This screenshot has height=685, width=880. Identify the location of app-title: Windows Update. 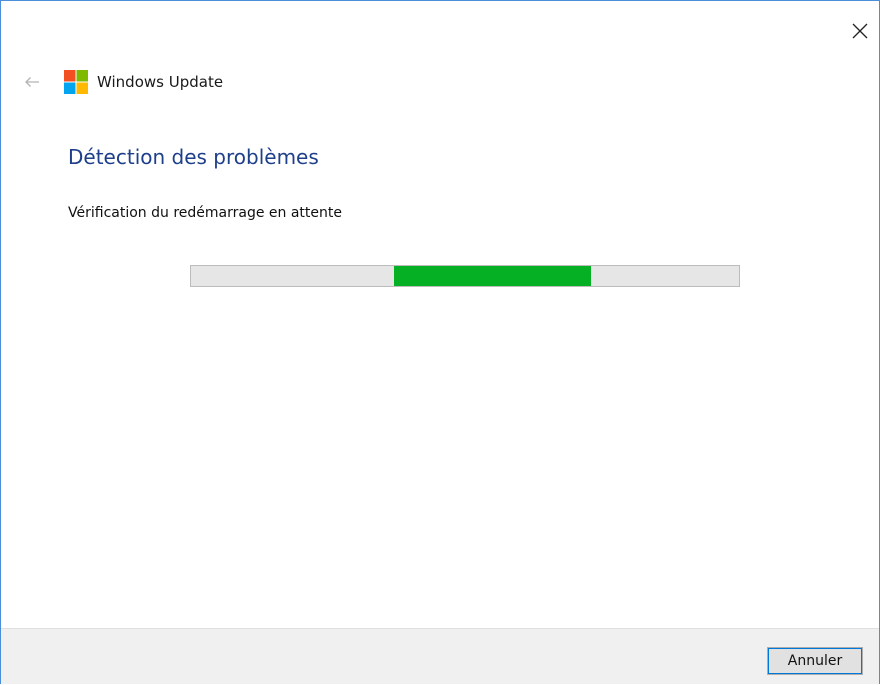
(160, 82).